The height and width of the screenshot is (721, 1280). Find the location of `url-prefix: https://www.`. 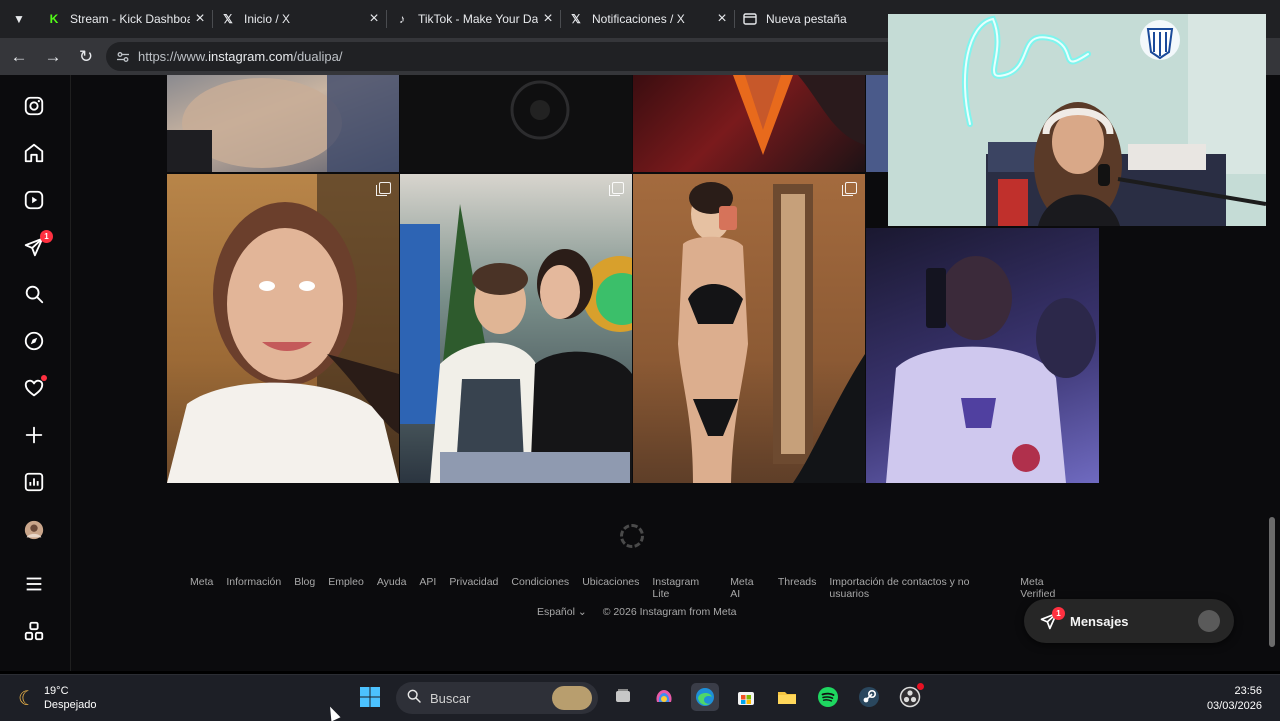

url-prefix: https://www. is located at coordinates (173, 56).